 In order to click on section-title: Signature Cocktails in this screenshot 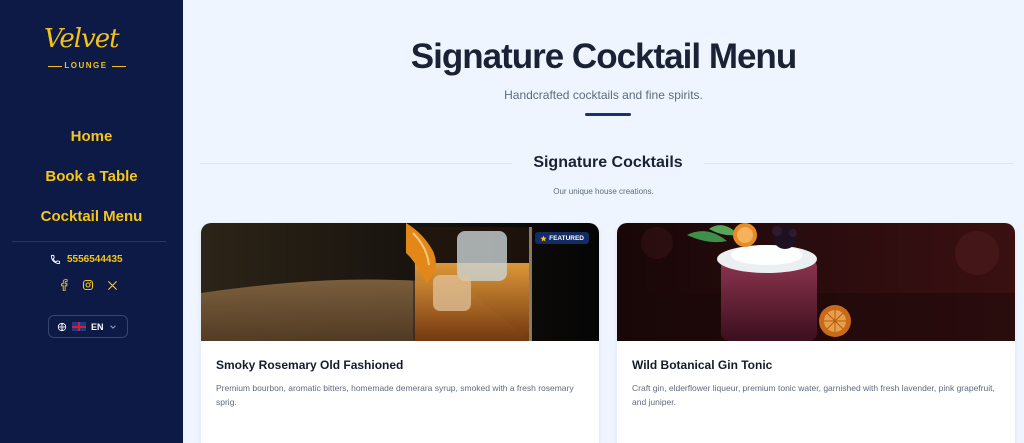, I will do `click(608, 162)`.